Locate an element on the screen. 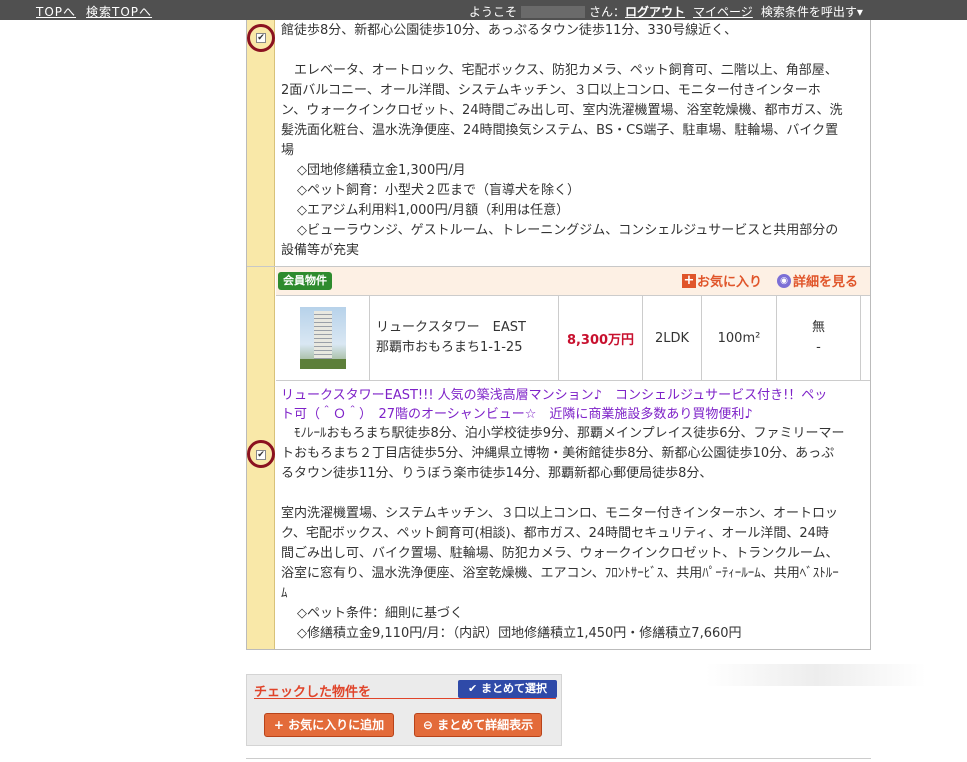 This screenshot has width=967, height=762. top-nav-links: TOPへ 検索TOPへ is located at coordinates (94, 11).